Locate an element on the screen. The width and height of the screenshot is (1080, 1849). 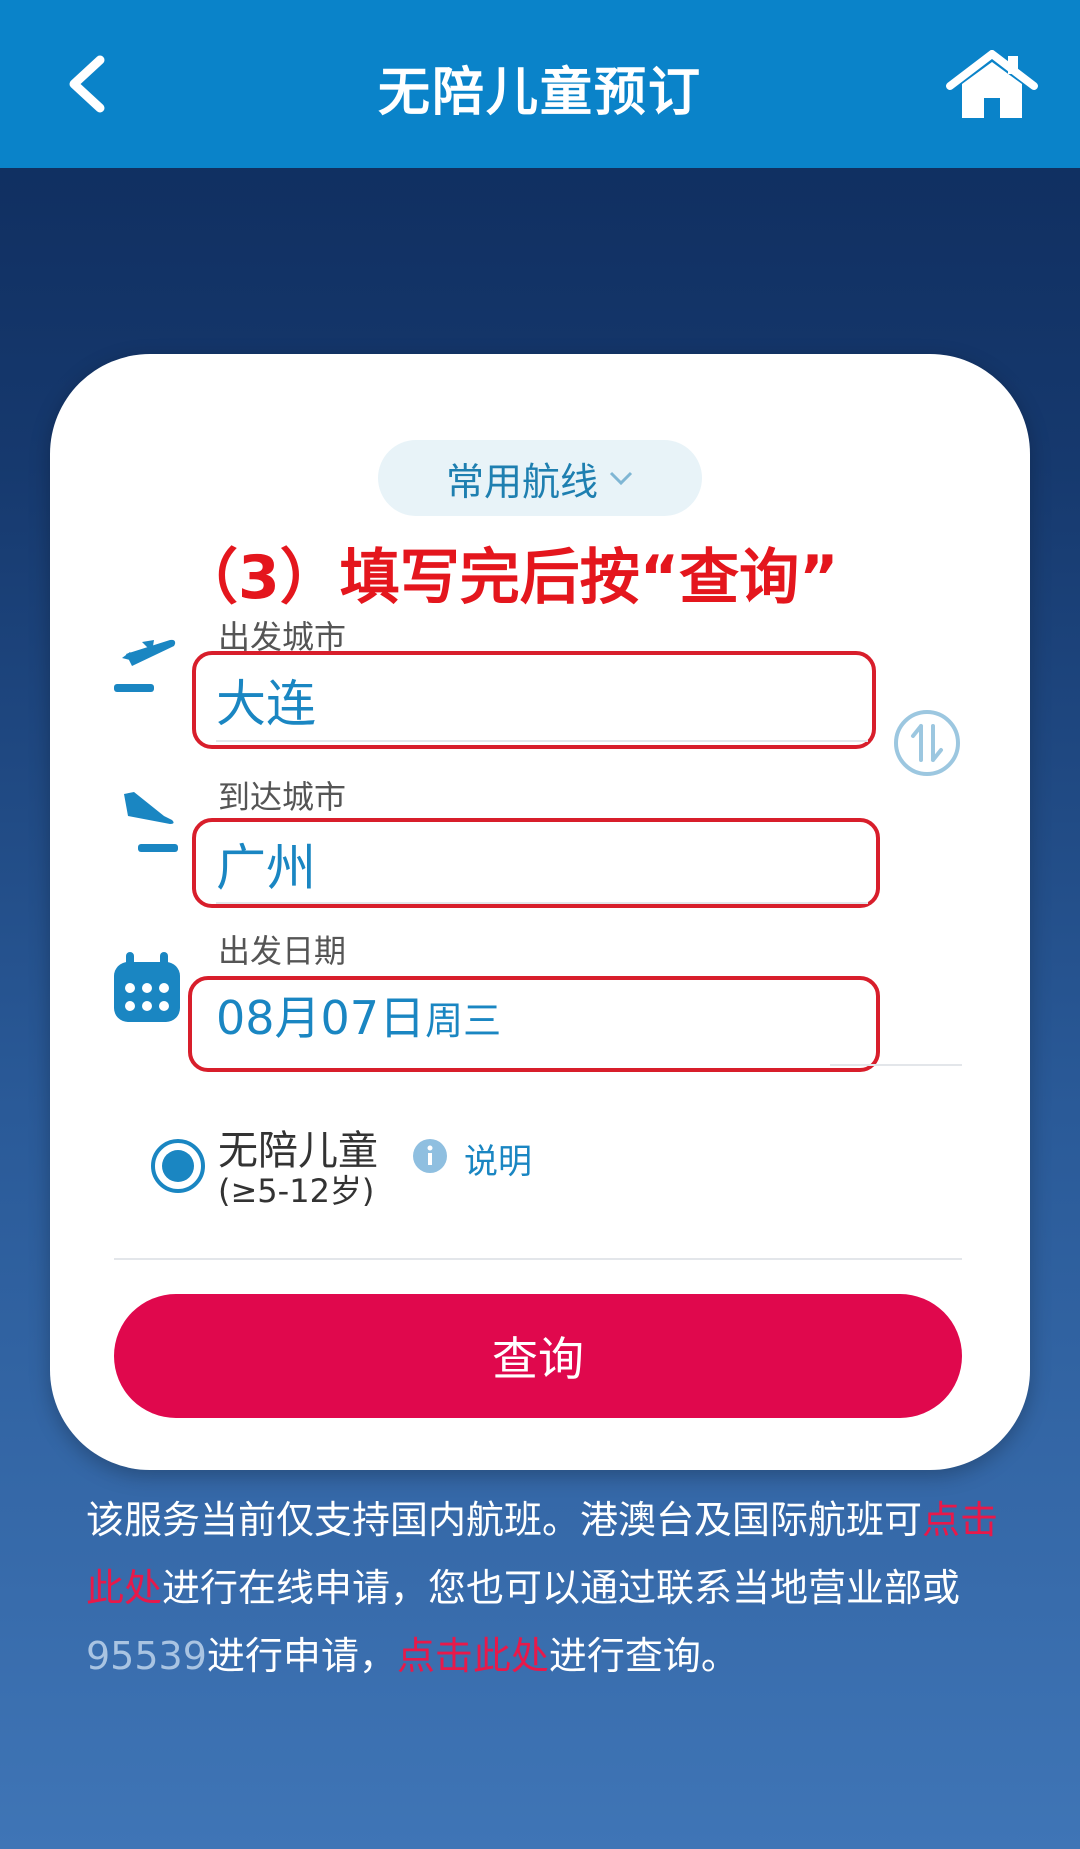
home-icon is located at coordinates (992, 84).